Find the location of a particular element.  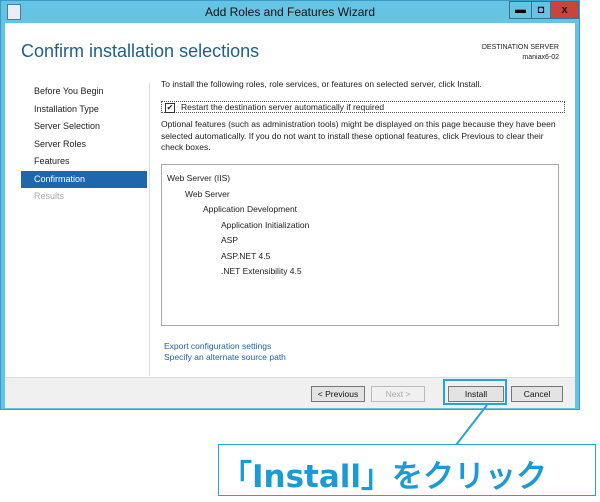

callout-box: 「Install」をクリック is located at coordinates (407, 470).